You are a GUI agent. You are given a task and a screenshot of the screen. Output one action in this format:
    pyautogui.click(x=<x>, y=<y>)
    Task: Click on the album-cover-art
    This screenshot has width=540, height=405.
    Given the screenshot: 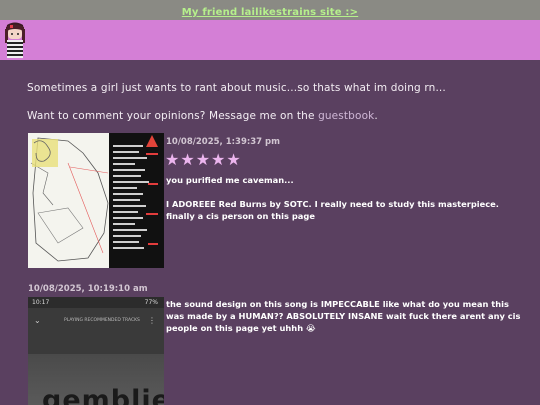 What is the action you would take?
    pyautogui.click(x=96, y=200)
    